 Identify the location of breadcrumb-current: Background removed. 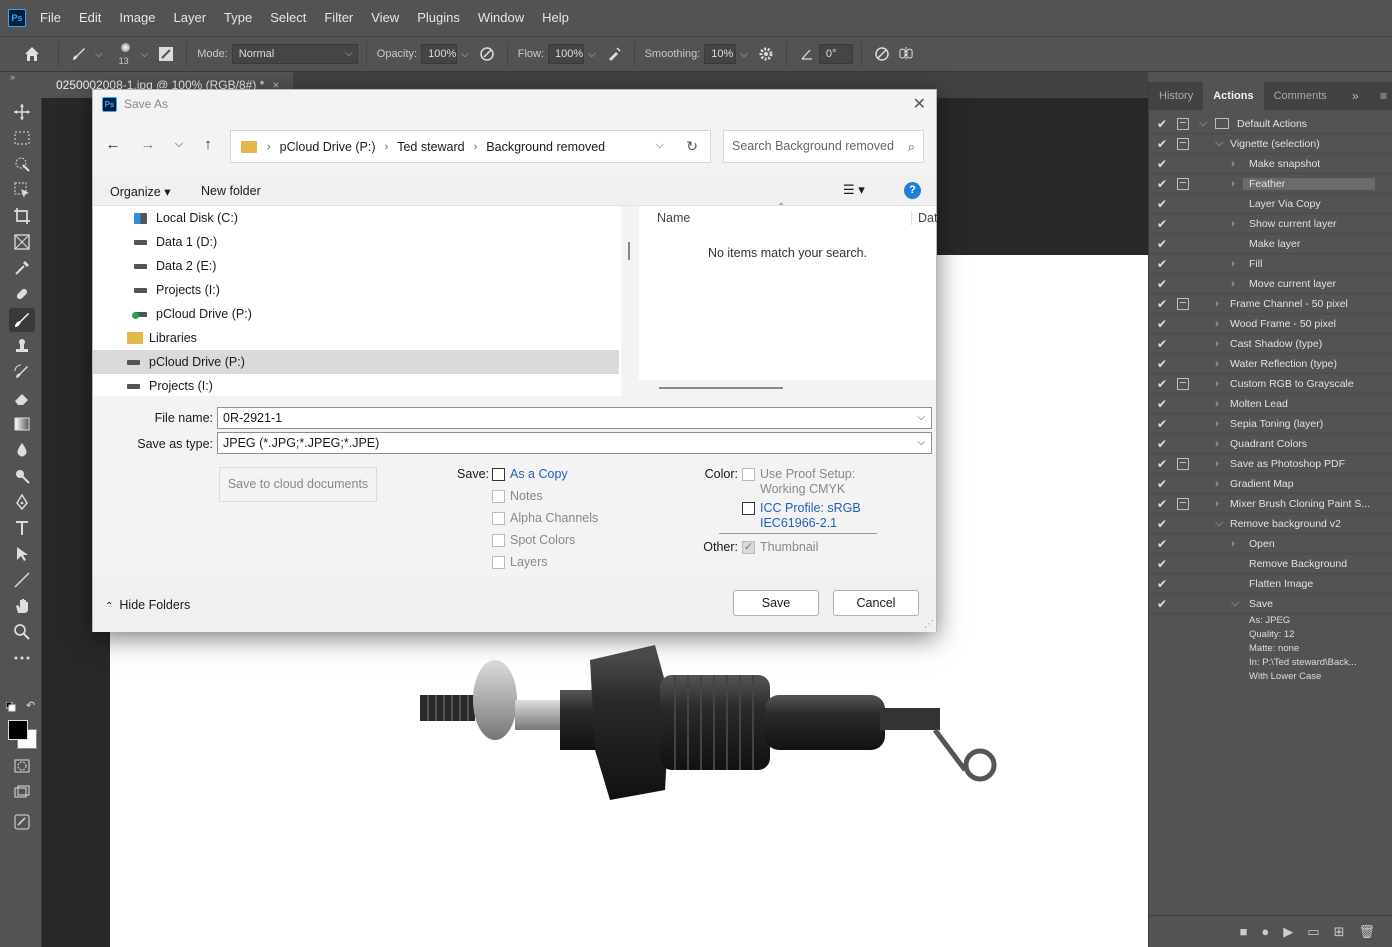
(545, 147).